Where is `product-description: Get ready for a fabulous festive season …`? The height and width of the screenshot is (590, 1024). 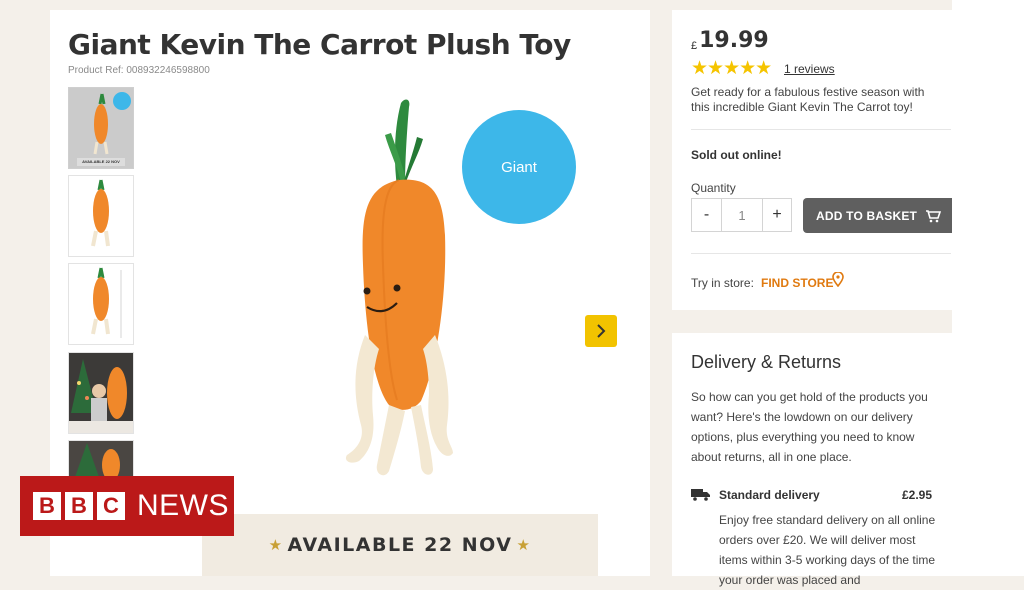 product-description: Get ready for a fabulous festive season … is located at coordinates (808, 99).